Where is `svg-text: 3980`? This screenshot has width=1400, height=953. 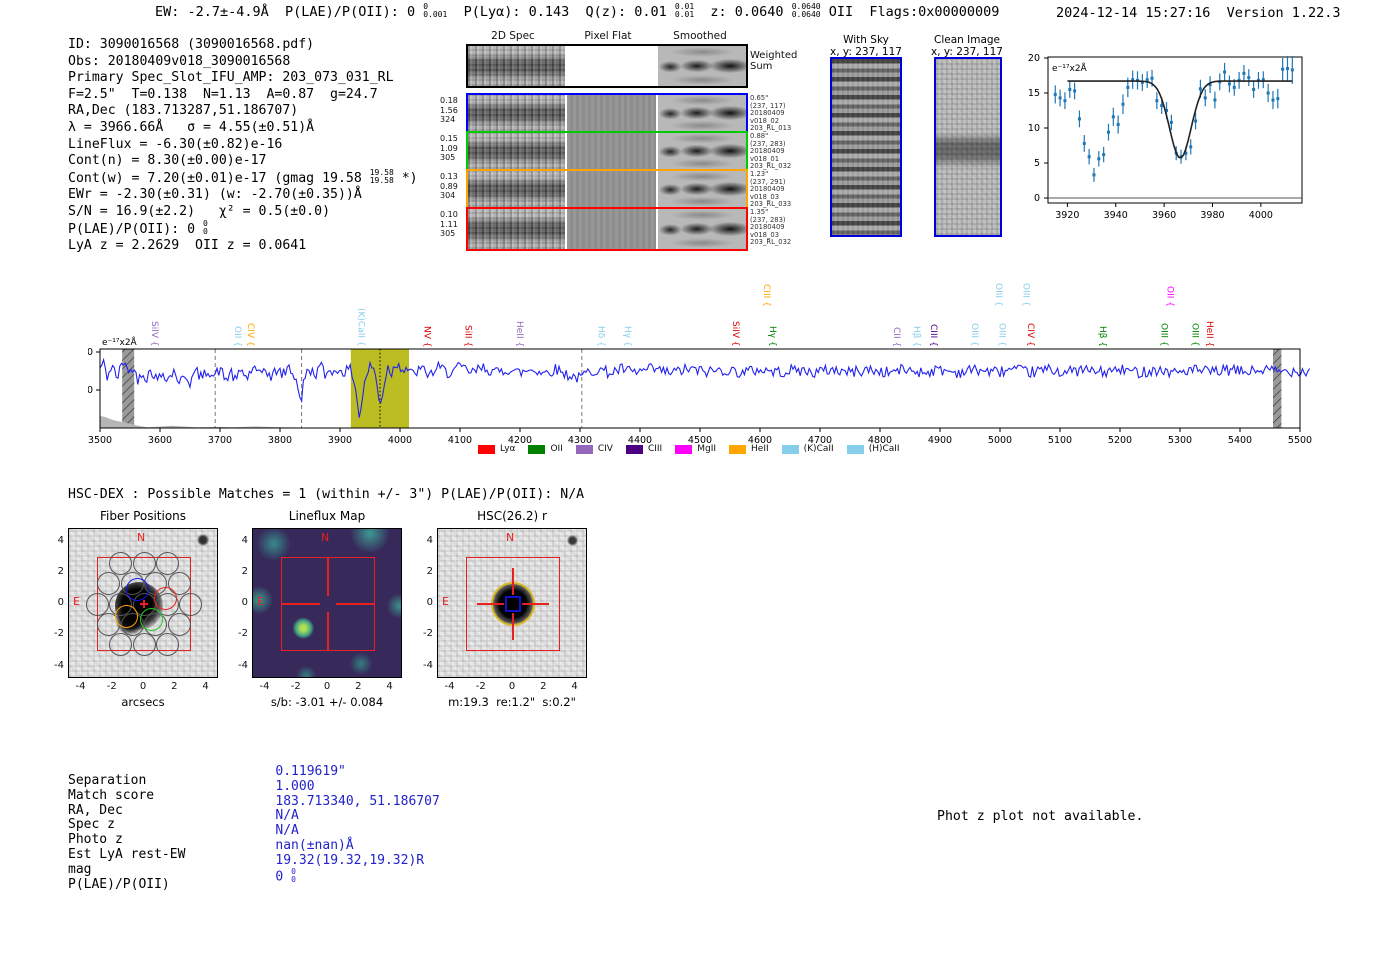
svg-text: 3980 is located at coordinates (1212, 215).